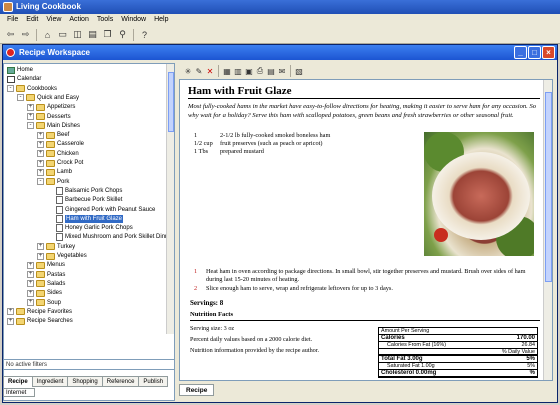 This screenshot has width=560, height=405. Describe the element at coordinates (101, 209) in the screenshot. I see `tree-recipe-item: Gingered Pork with Peanut Sauce` at that location.